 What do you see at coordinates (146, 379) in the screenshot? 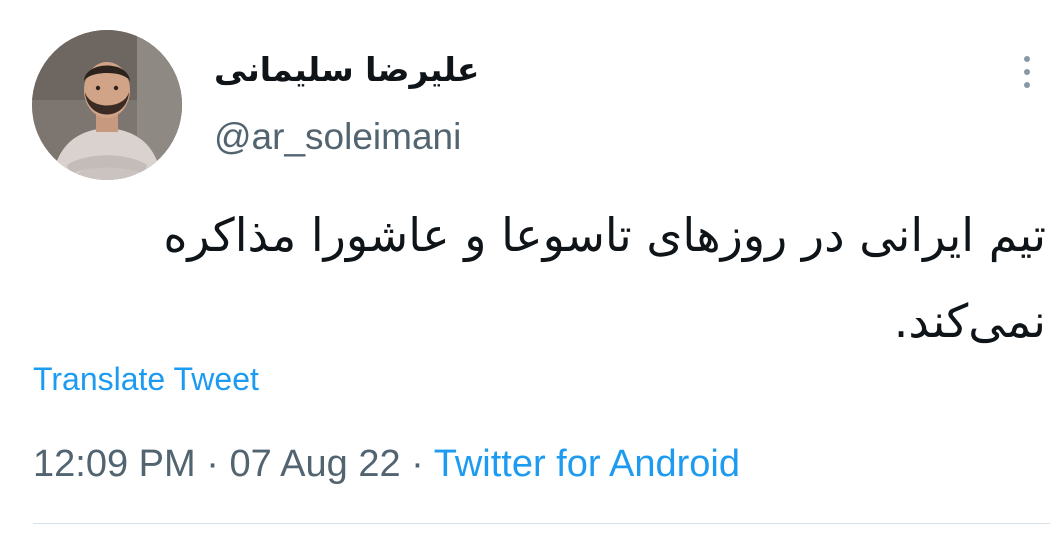
I see `translate-tweet-link: Translate Tweet` at bounding box center [146, 379].